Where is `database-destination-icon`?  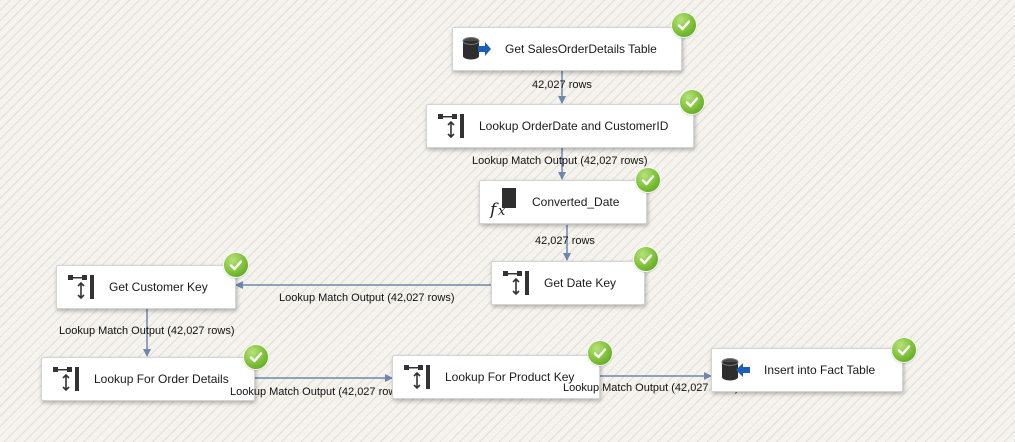 database-destination-icon is located at coordinates (736, 370).